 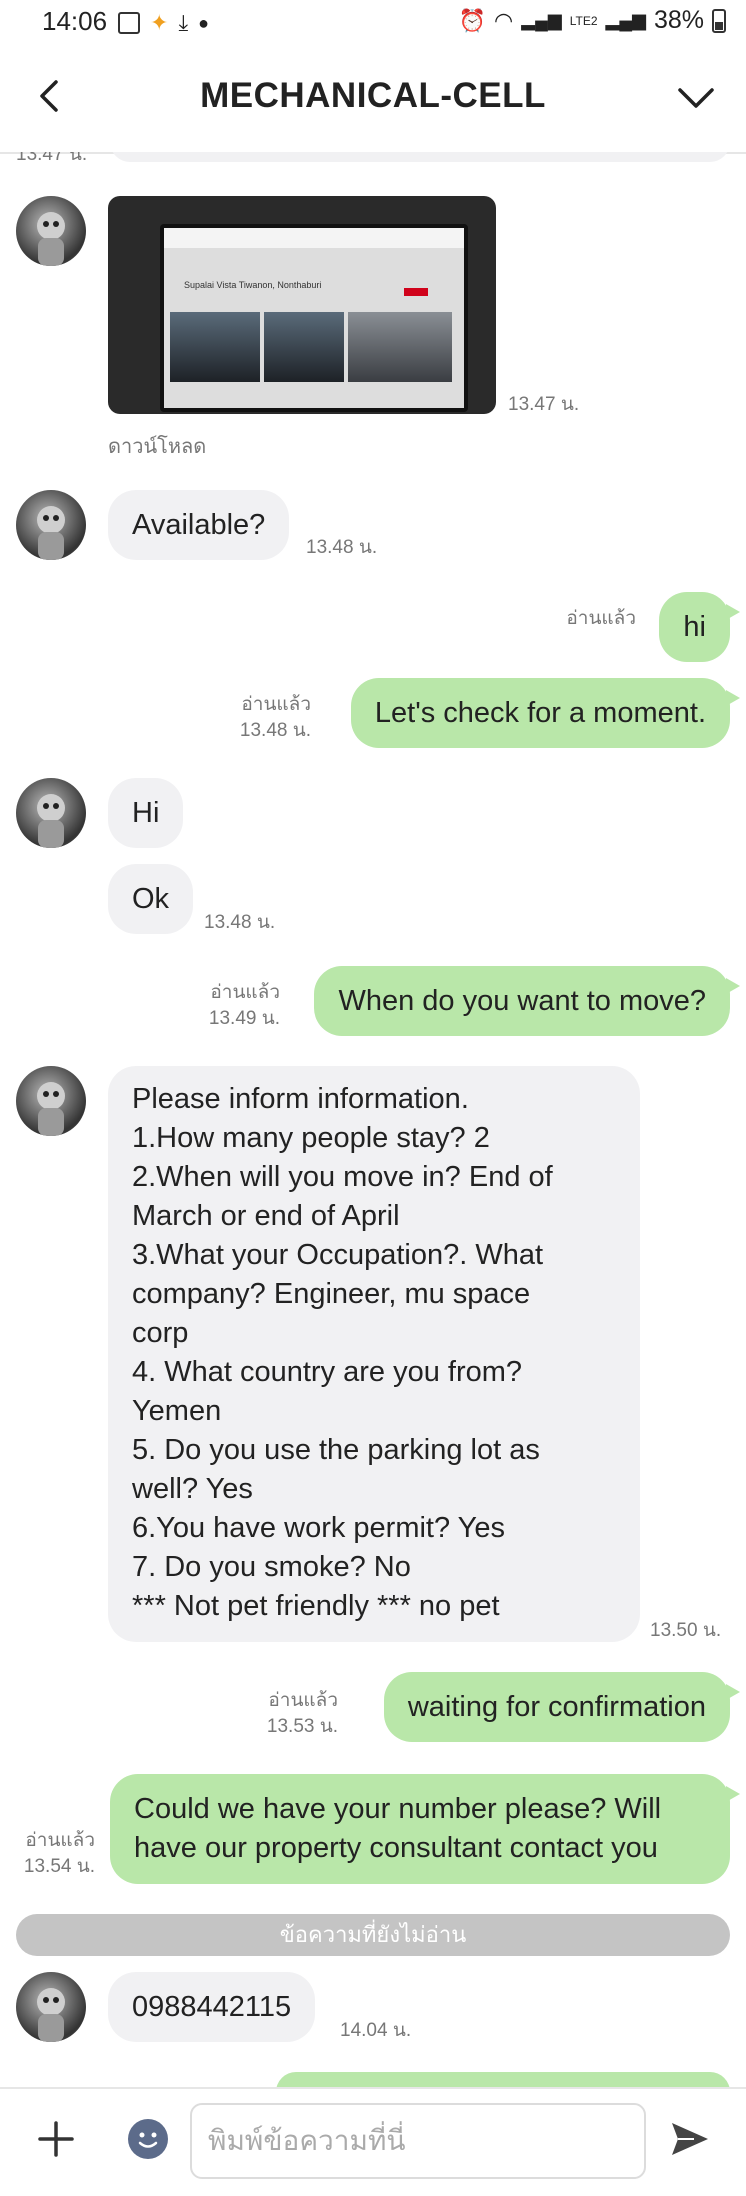 What do you see at coordinates (75, 21) in the screenshot?
I see `status-time: 14:06` at bounding box center [75, 21].